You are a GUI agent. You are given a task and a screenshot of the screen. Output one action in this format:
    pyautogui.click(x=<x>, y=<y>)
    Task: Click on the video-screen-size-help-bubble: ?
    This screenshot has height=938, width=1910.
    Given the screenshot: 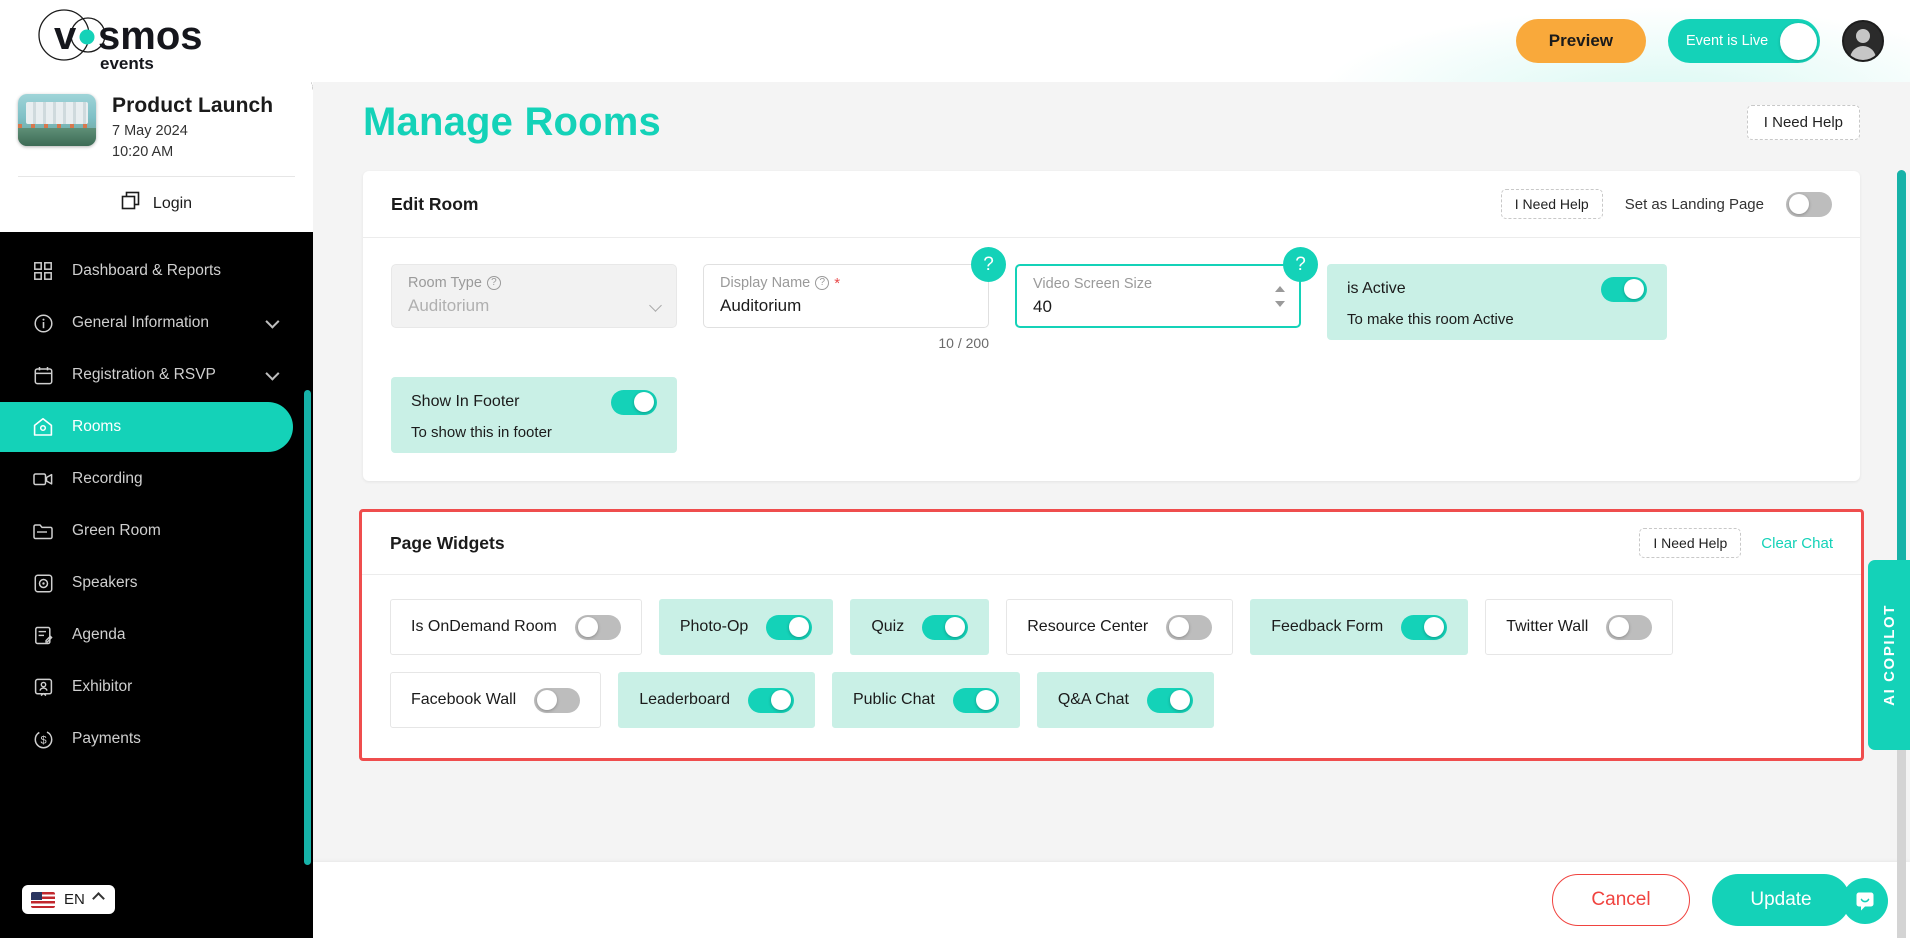 What is the action you would take?
    pyautogui.click(x=1300, y=264)
    